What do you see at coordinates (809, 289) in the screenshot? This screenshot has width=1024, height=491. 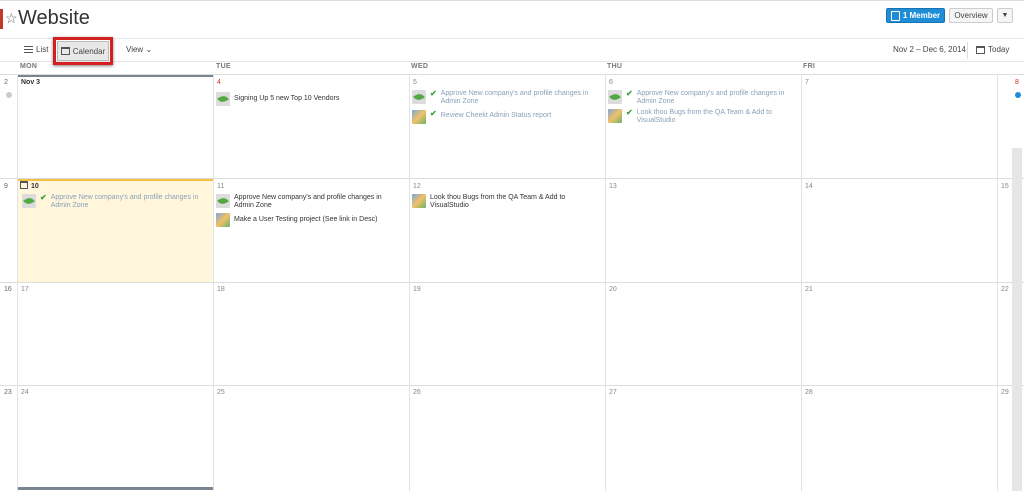 I see `day-number: 21` at bounding box center [809, 289].